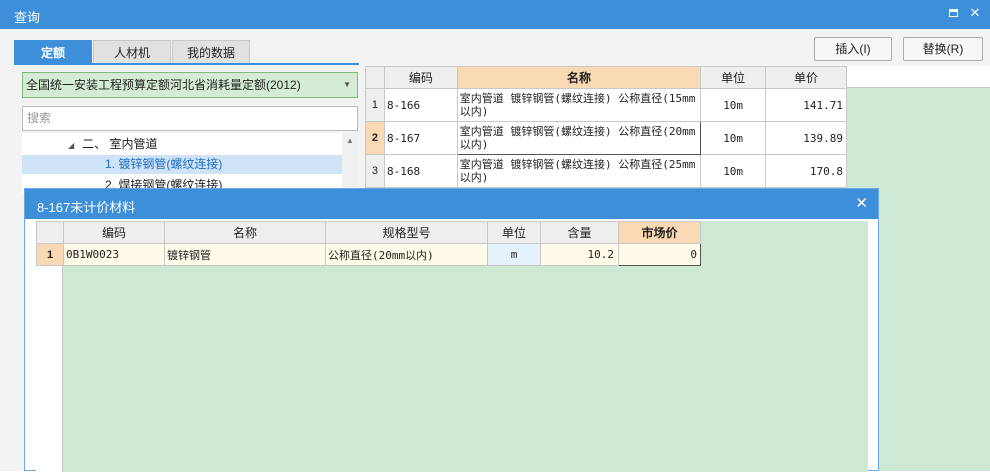 This screenshot has height=472, width=990. What do you see at coordinates (350, 140) in the screenshot?
I see `scroll-up-icon: ▲` at bounding box center [350, 140].